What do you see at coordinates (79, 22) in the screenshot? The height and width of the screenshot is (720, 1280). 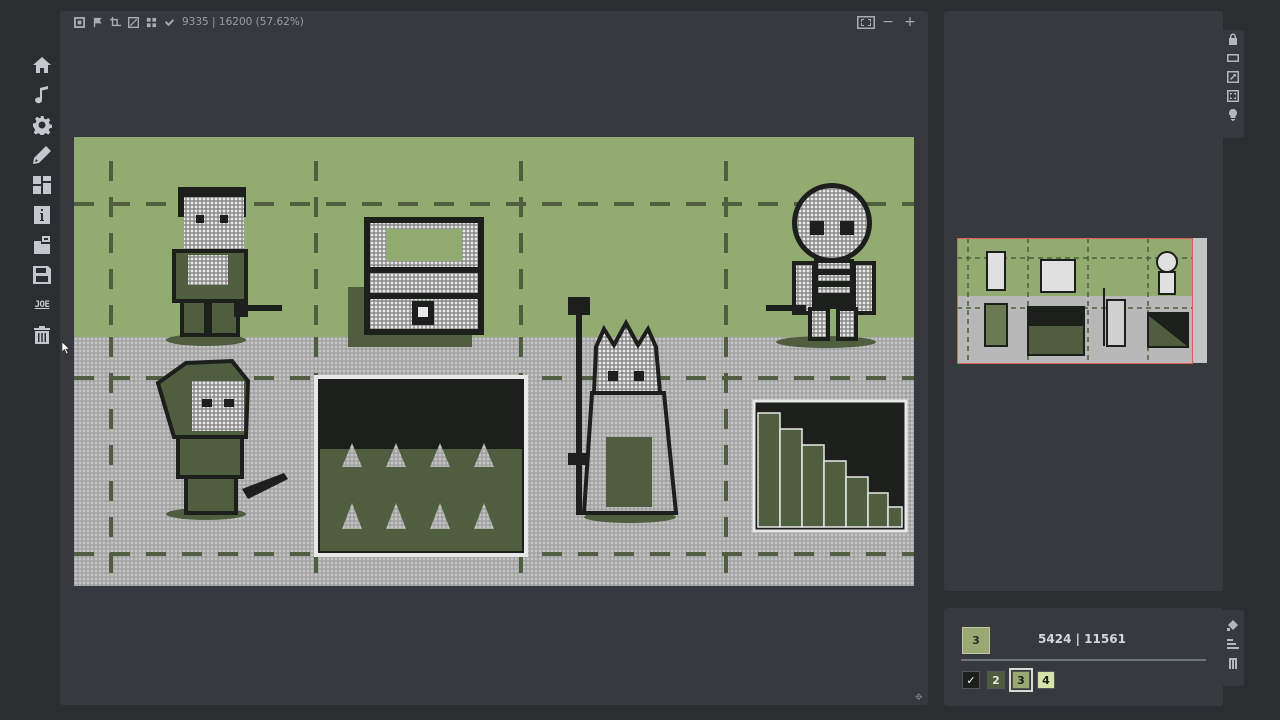 I see `frame-icon` at bounding box center [79, 22].